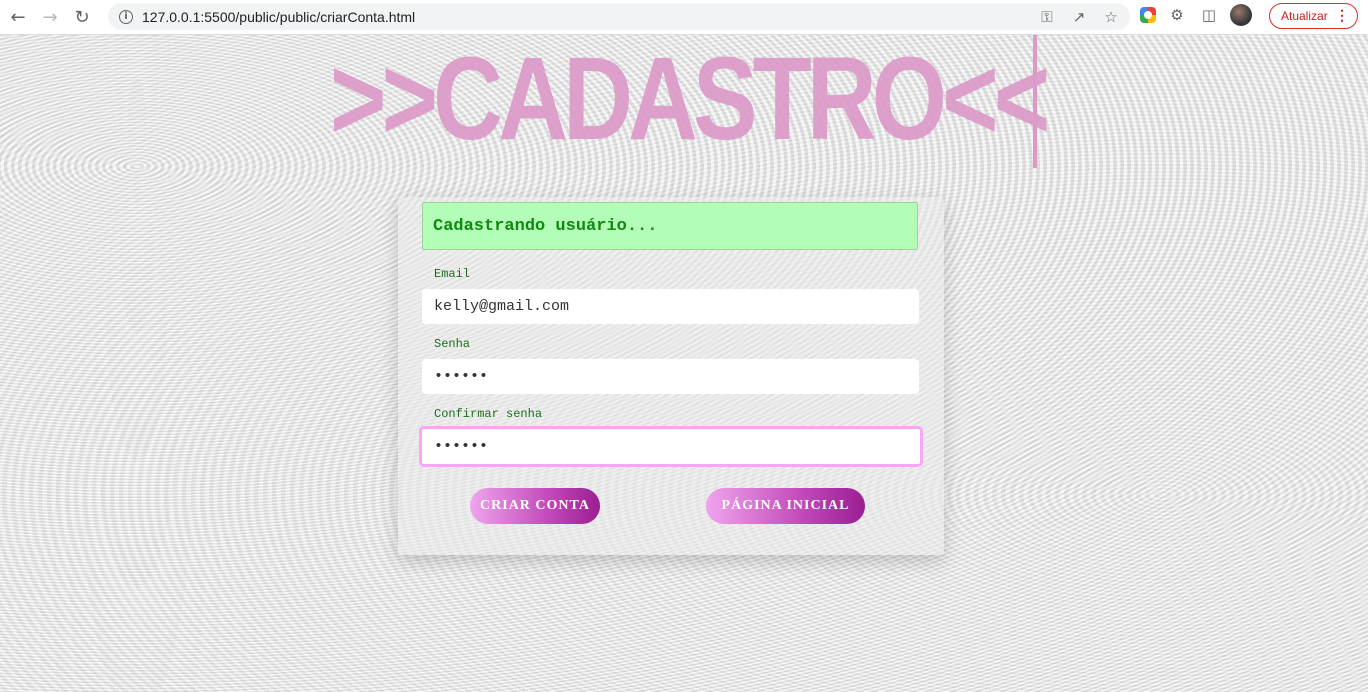  I want to click on email-label: Email, so click(452, 274).